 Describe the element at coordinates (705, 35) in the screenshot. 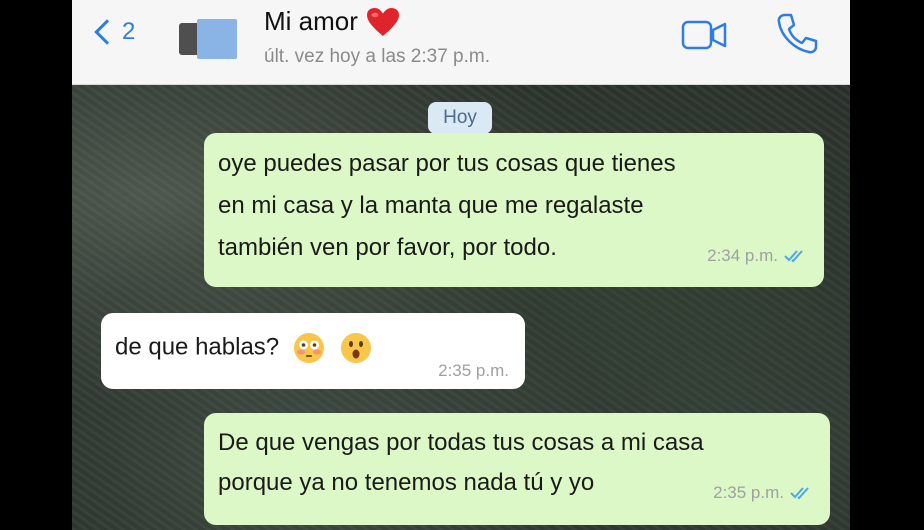

I see `video-call-icon` at that location.